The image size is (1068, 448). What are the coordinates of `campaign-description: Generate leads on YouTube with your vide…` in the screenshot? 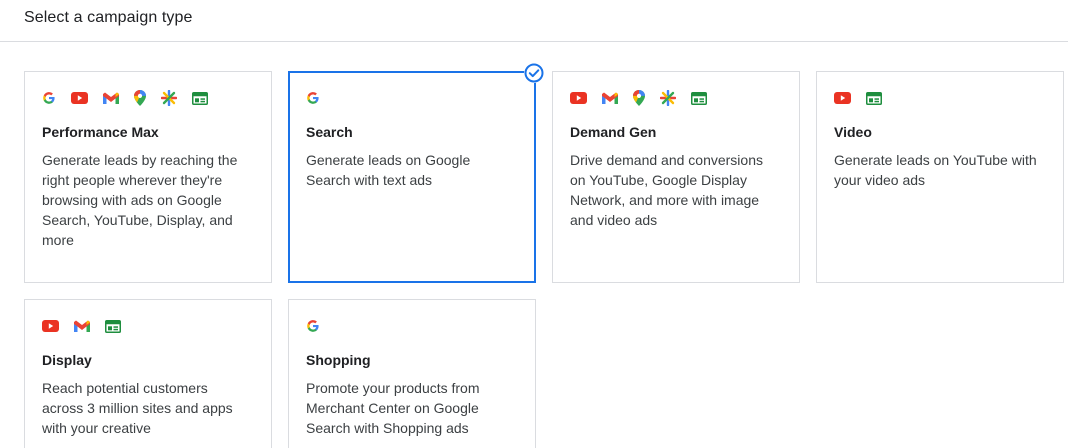 It's located at (935, 170).